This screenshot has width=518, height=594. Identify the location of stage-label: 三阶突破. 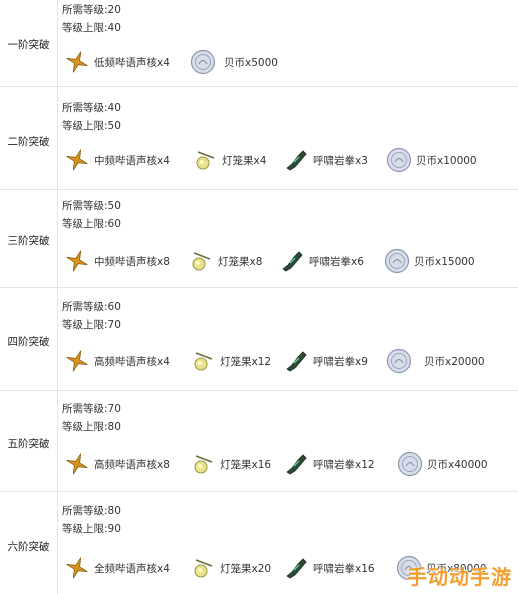
(28, 241).